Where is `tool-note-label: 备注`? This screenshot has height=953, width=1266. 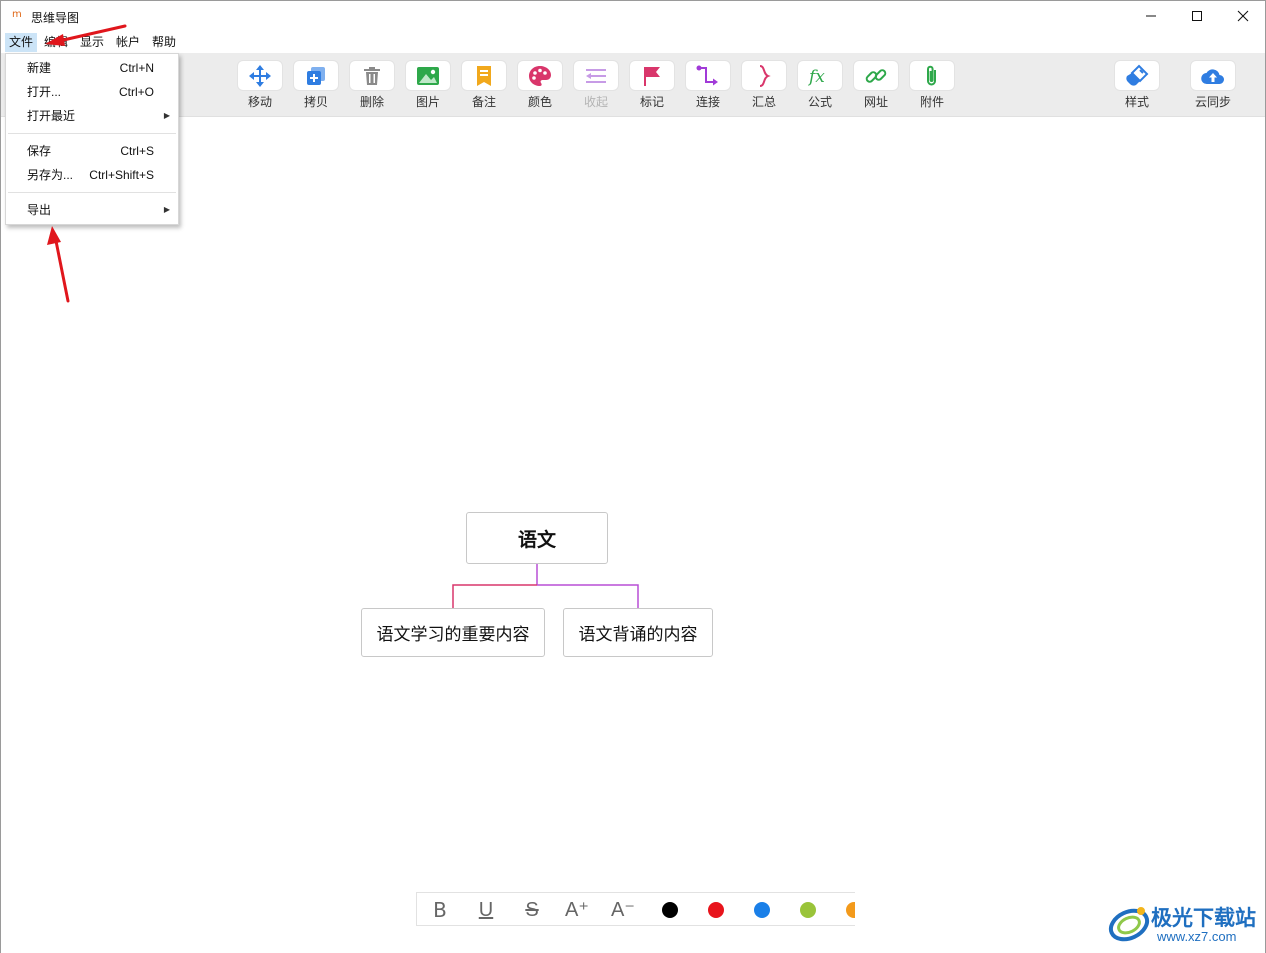 tool-note-label: 备注 is located at coordinates (483, 102).